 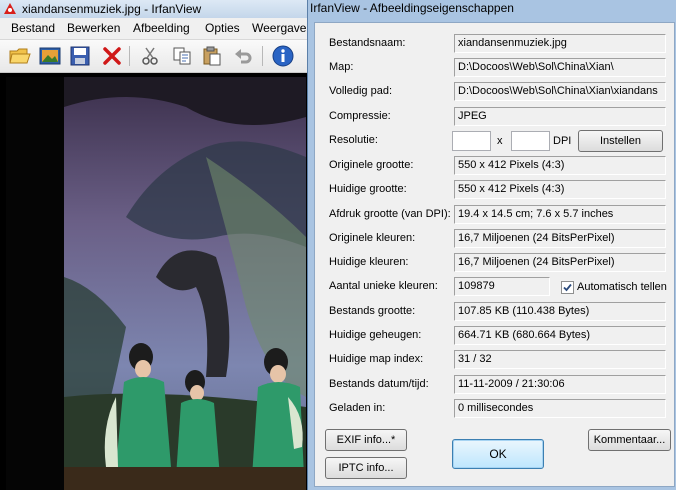 I want to click on checkmark-icon, so click(x=567, y=287).